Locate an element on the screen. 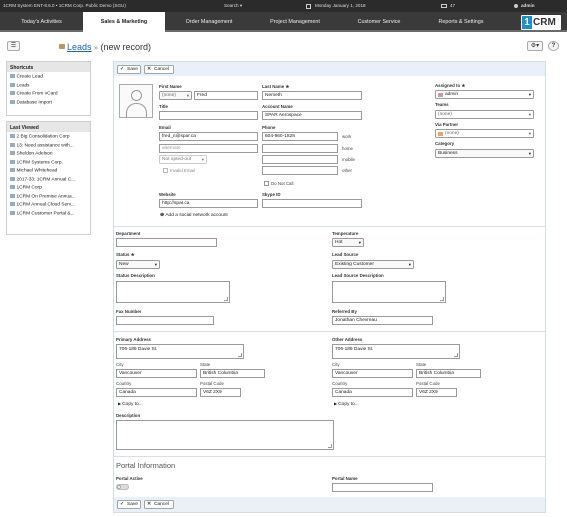 The width and height of the screenshot is (567, 517). phone-work-input: 604-960-1828 is located at coordinates (300, 136).